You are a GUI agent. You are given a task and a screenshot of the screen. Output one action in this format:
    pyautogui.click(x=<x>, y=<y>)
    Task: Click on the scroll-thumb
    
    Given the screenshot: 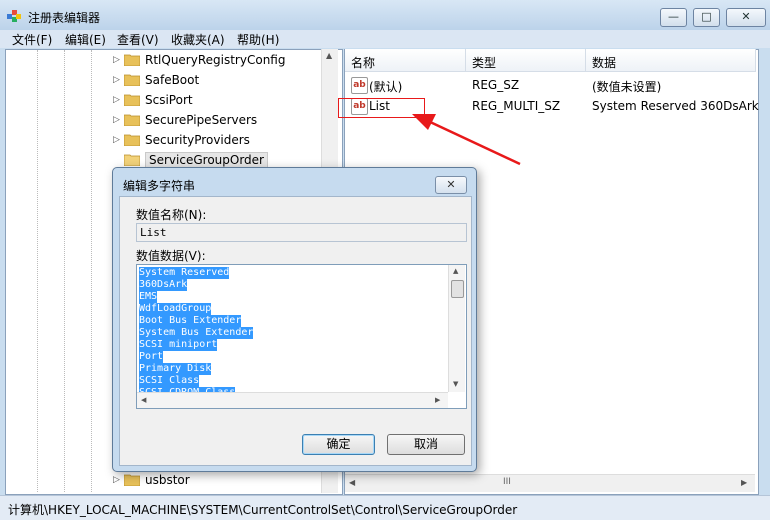 What is the action you would take?
    pyautogui.click(x=457, y=289)
    